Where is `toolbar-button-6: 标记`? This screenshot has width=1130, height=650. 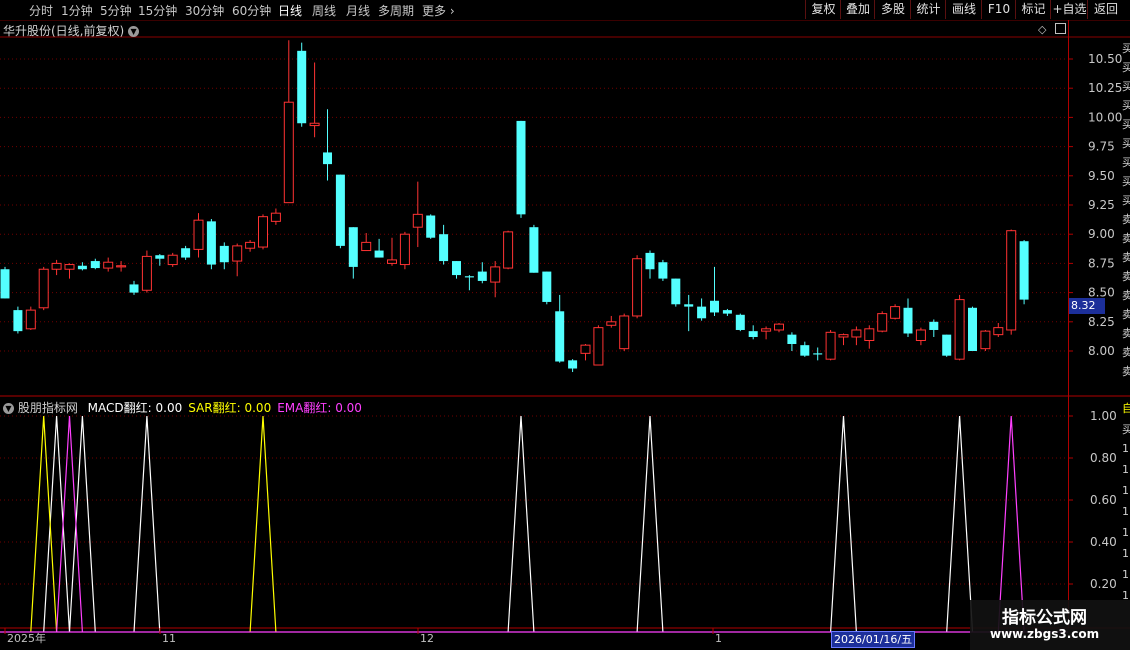 toolbar-button-6: 标记 is located at coordinates (1033, 9).